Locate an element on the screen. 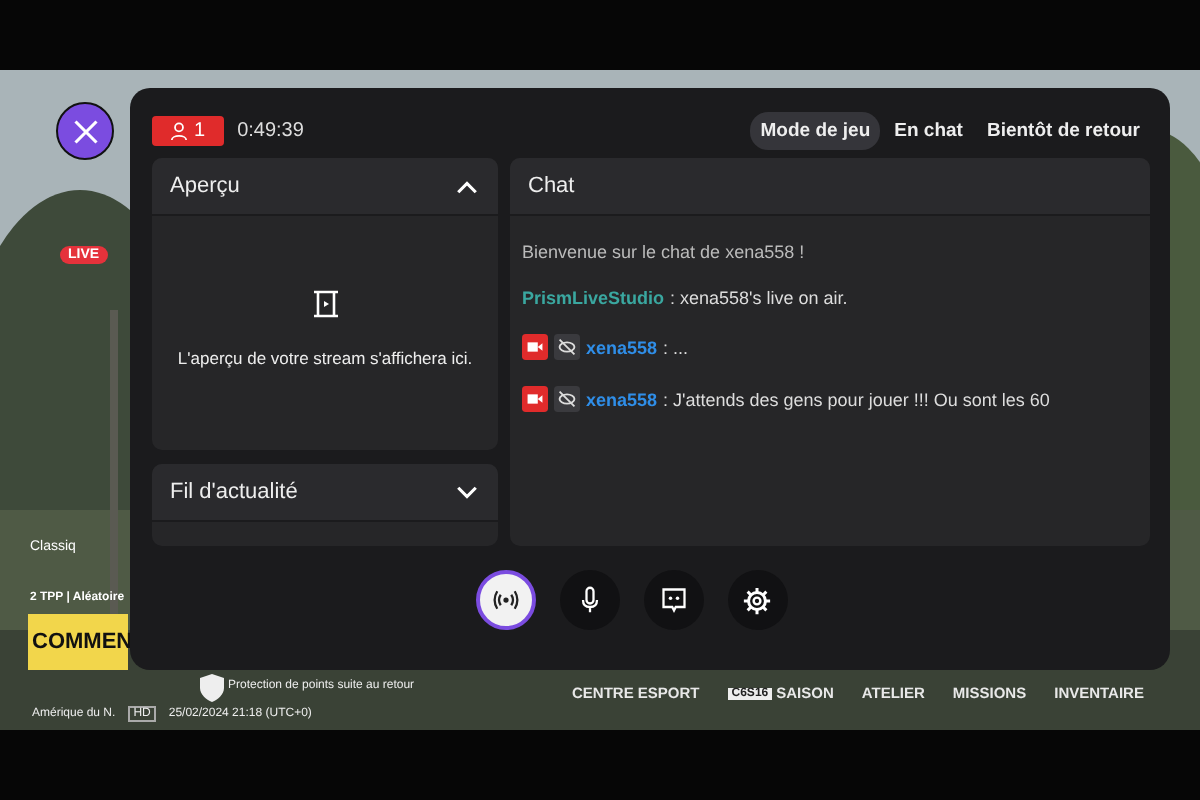  mode-tab: Bientôt de retour is located at coordinates (1063, 130).